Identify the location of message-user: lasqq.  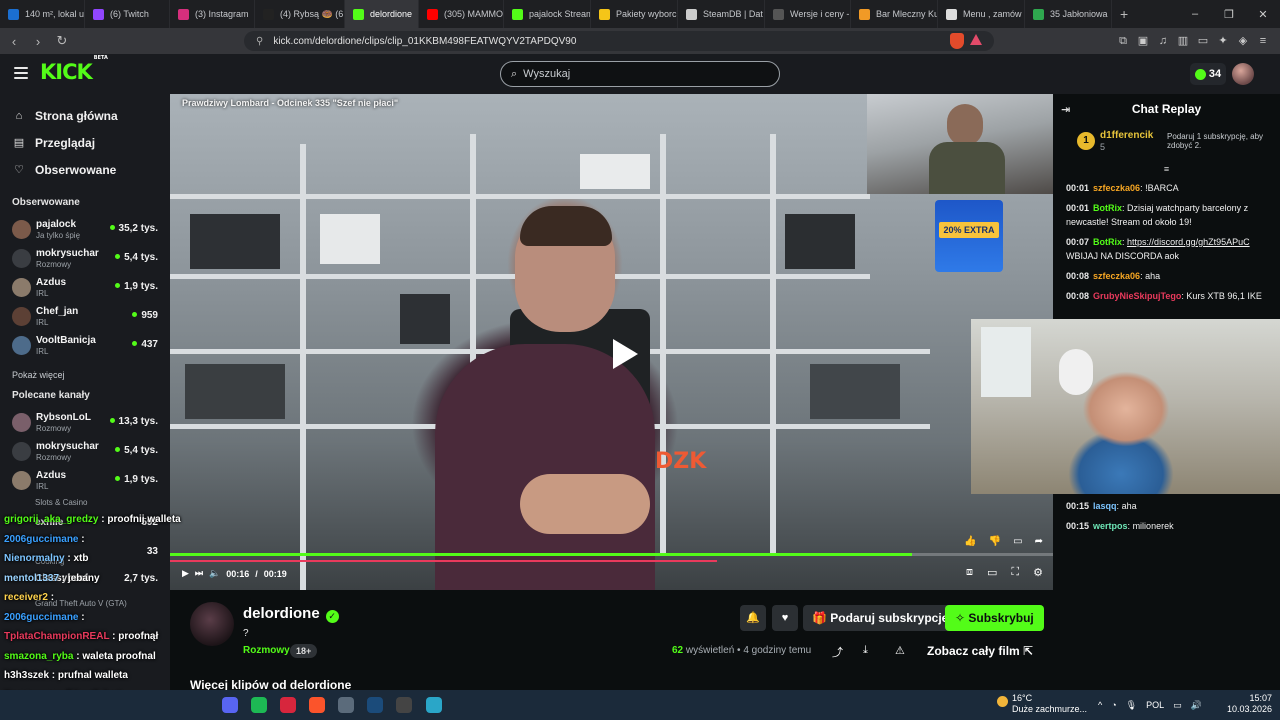
(1105, 506).